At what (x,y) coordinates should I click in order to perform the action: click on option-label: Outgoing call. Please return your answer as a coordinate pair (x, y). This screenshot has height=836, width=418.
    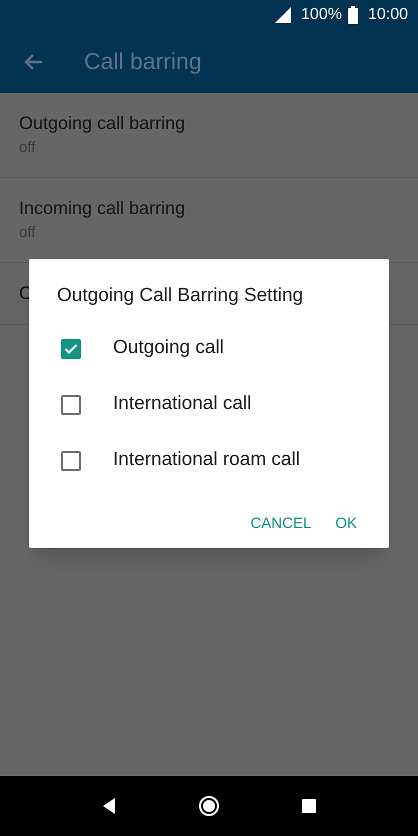
    Looking at the image, I should click on (168, 348).